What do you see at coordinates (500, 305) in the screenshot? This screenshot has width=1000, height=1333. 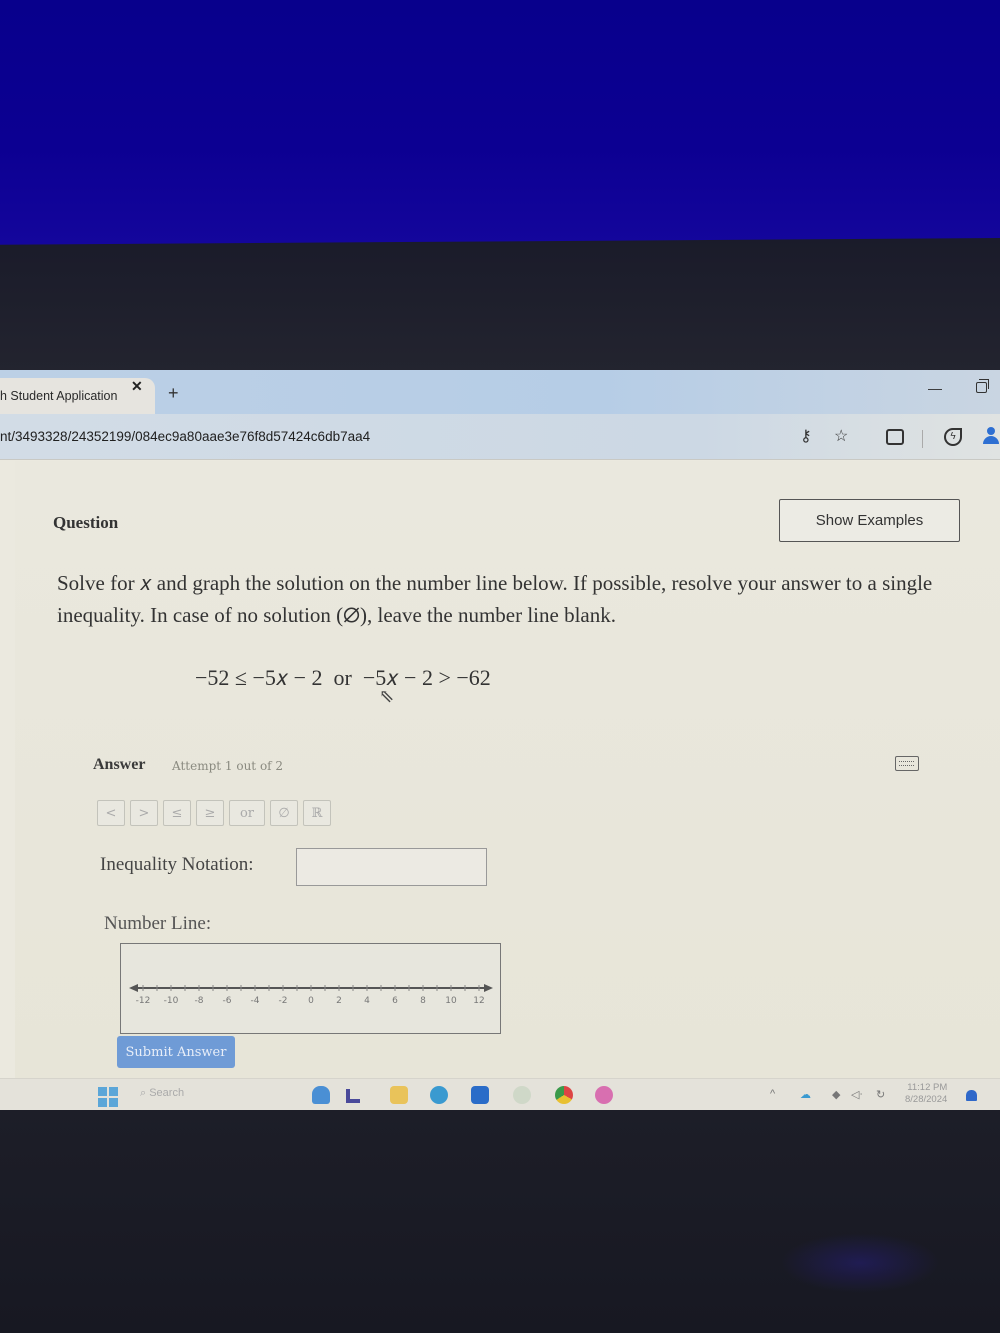 I see `monitor-bezel-top` at bounding box center [500, 305].